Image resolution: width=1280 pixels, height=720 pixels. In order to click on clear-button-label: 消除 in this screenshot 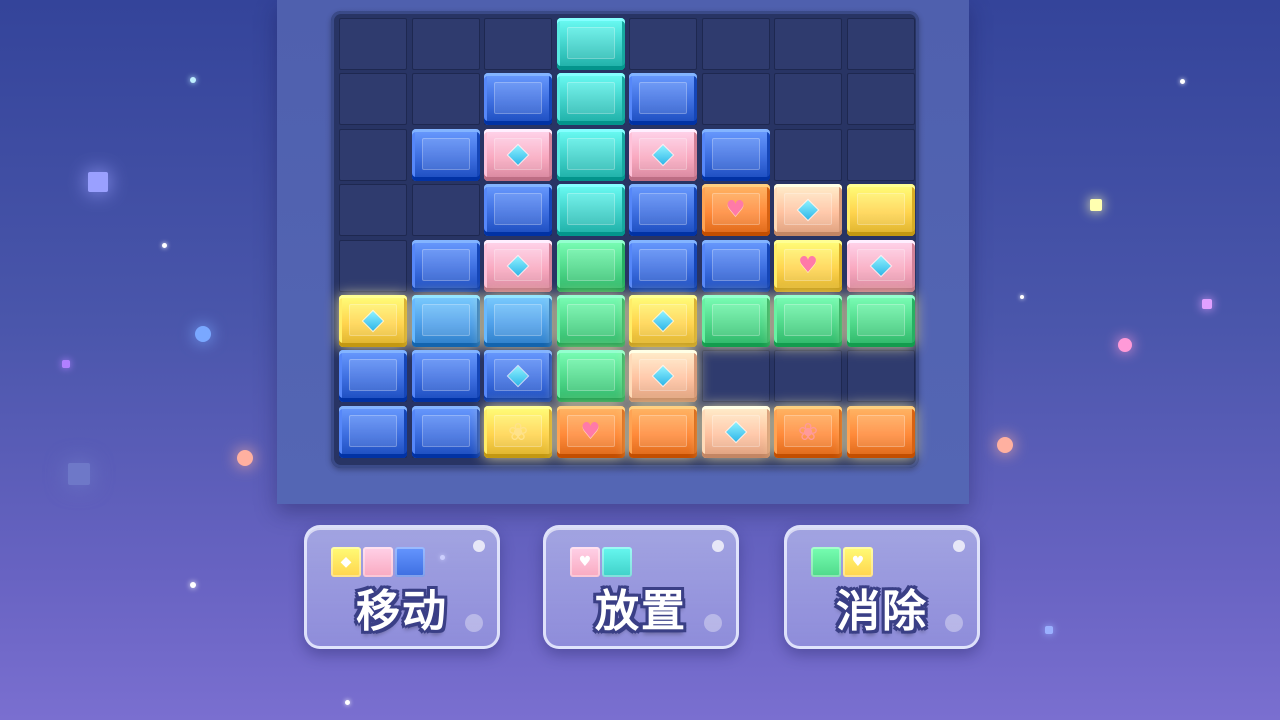, I will do `click(882, 611)`.